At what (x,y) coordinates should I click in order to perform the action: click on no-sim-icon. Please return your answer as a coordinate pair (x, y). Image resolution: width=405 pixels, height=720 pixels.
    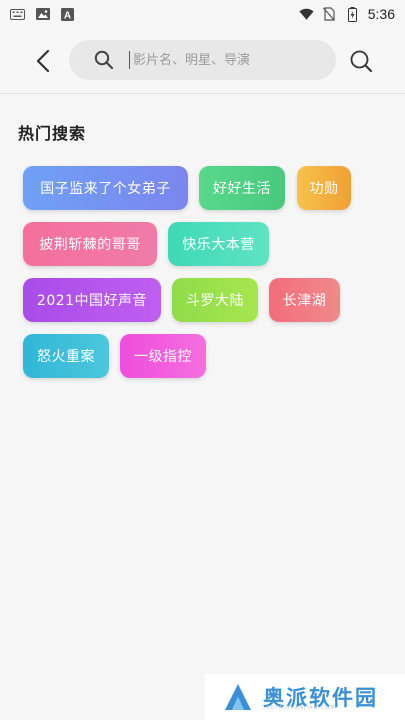
    Looking at the image, I should click on (329, 14).